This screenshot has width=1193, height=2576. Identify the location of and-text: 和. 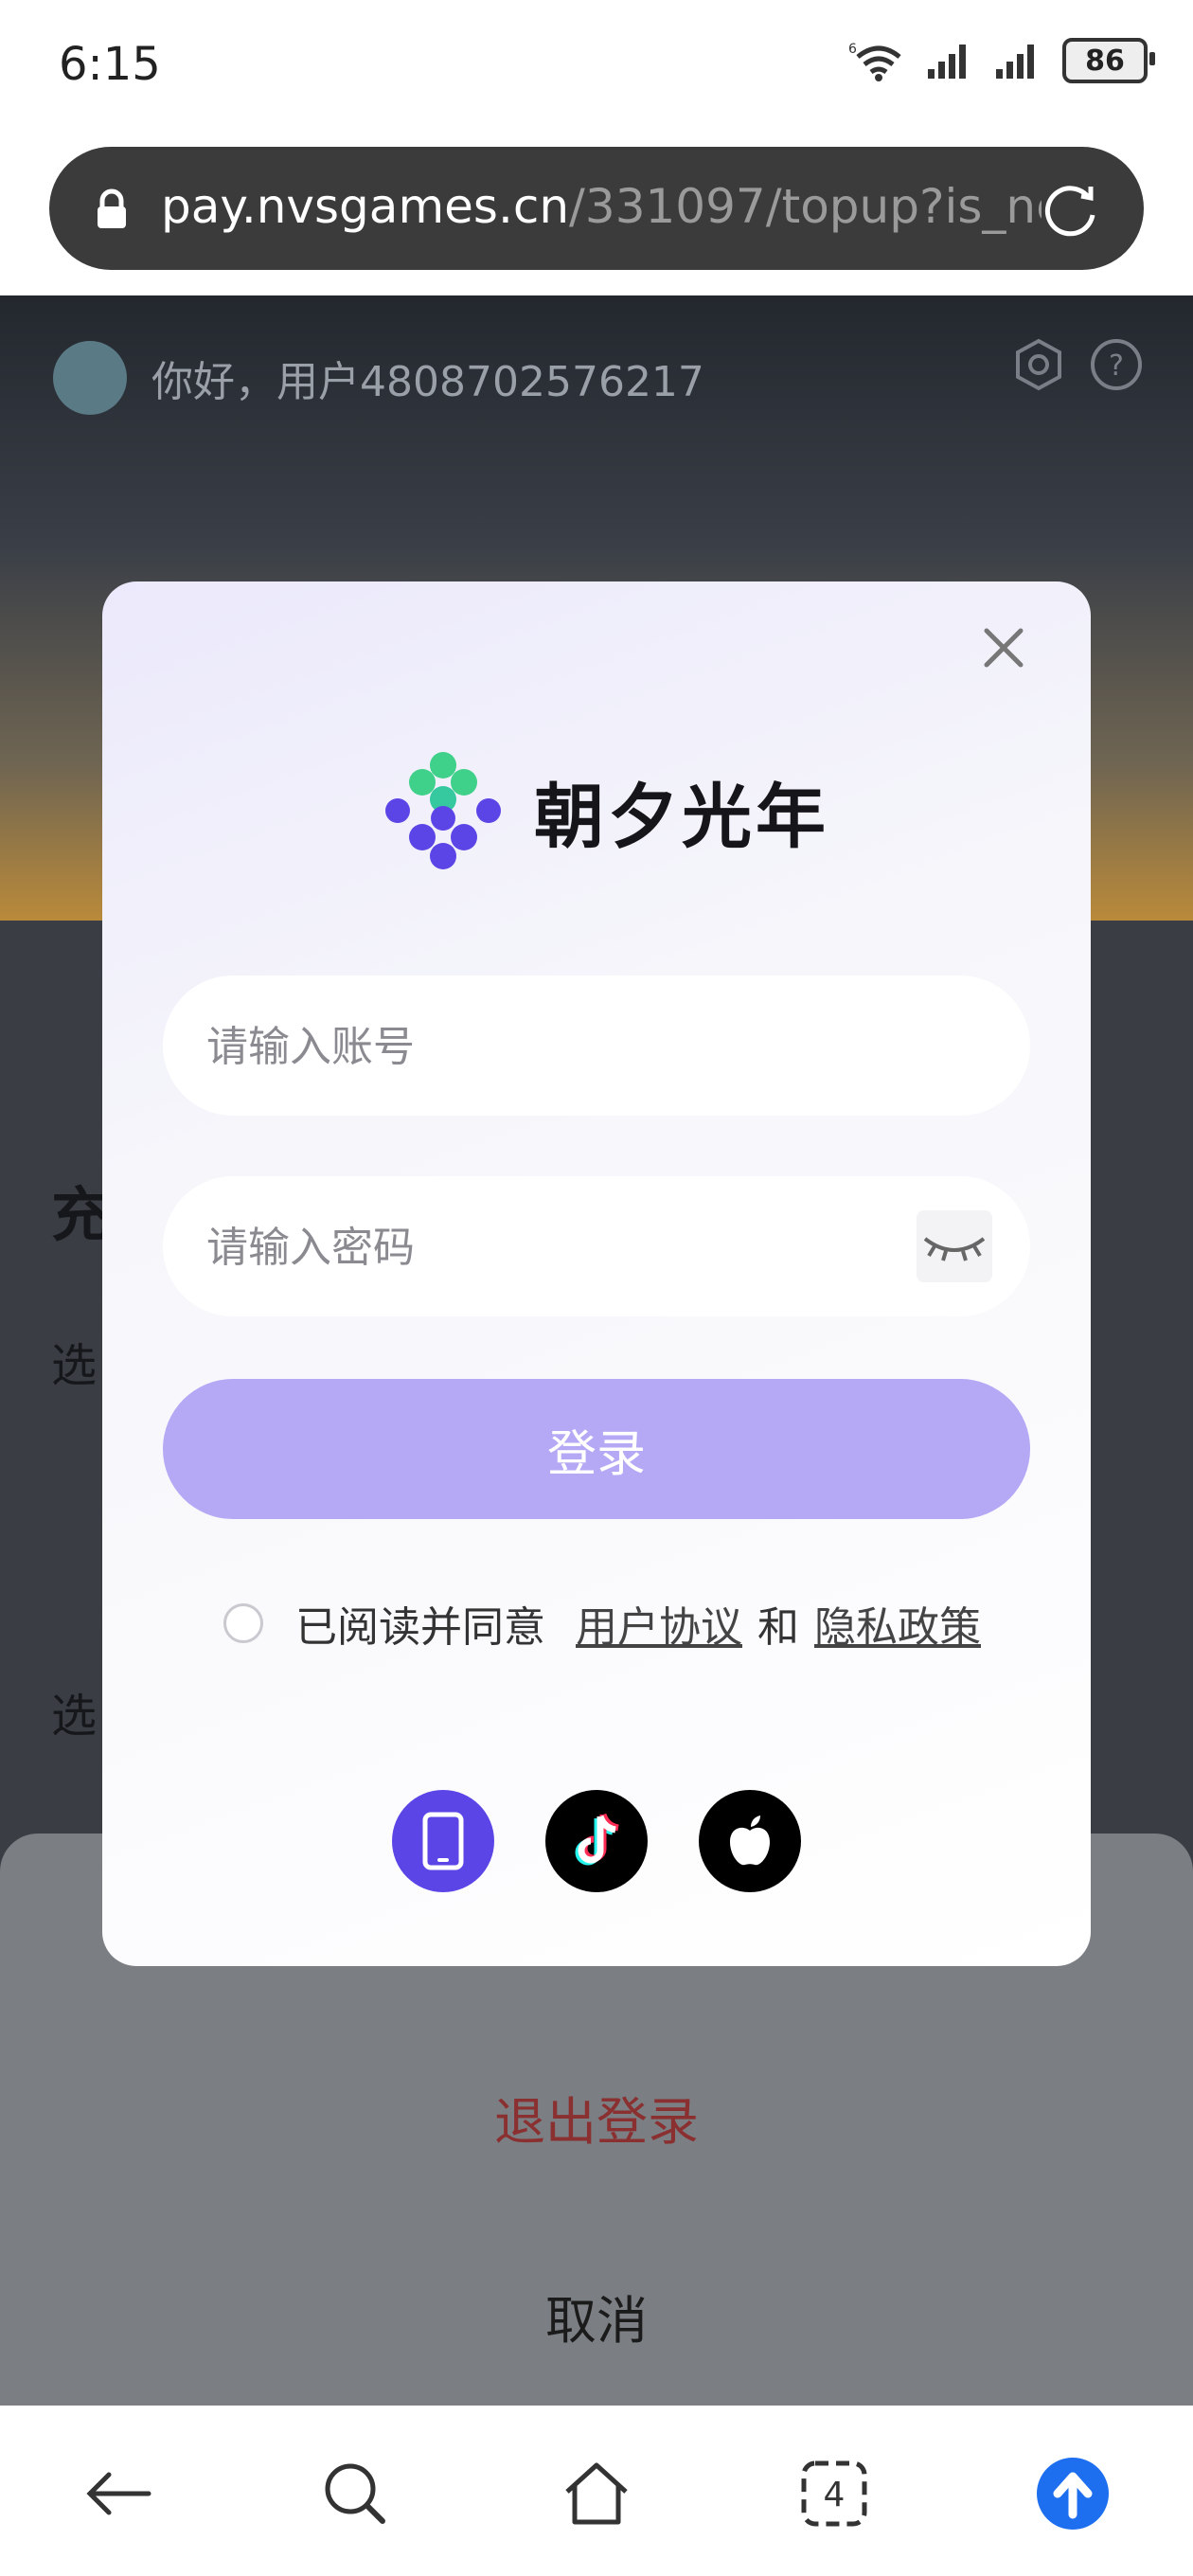
(778, 1627).